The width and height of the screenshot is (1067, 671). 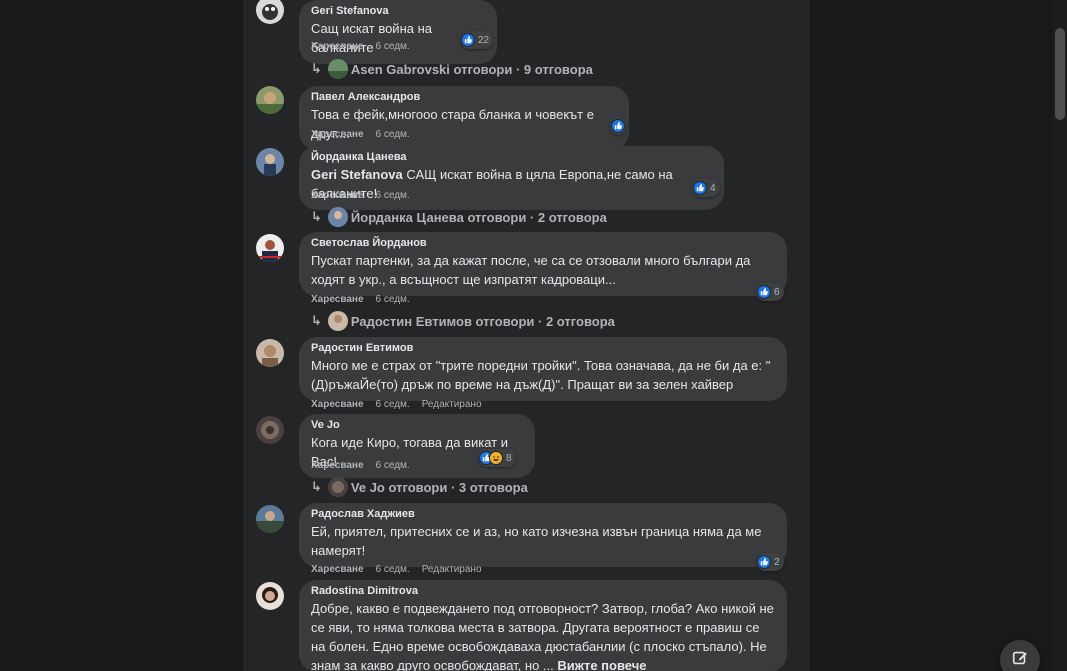 What do you see at coordinates (357, 174) in the screenshot?
I see `mention-link: Geri Stefanova` at bounding box center [357, 174].